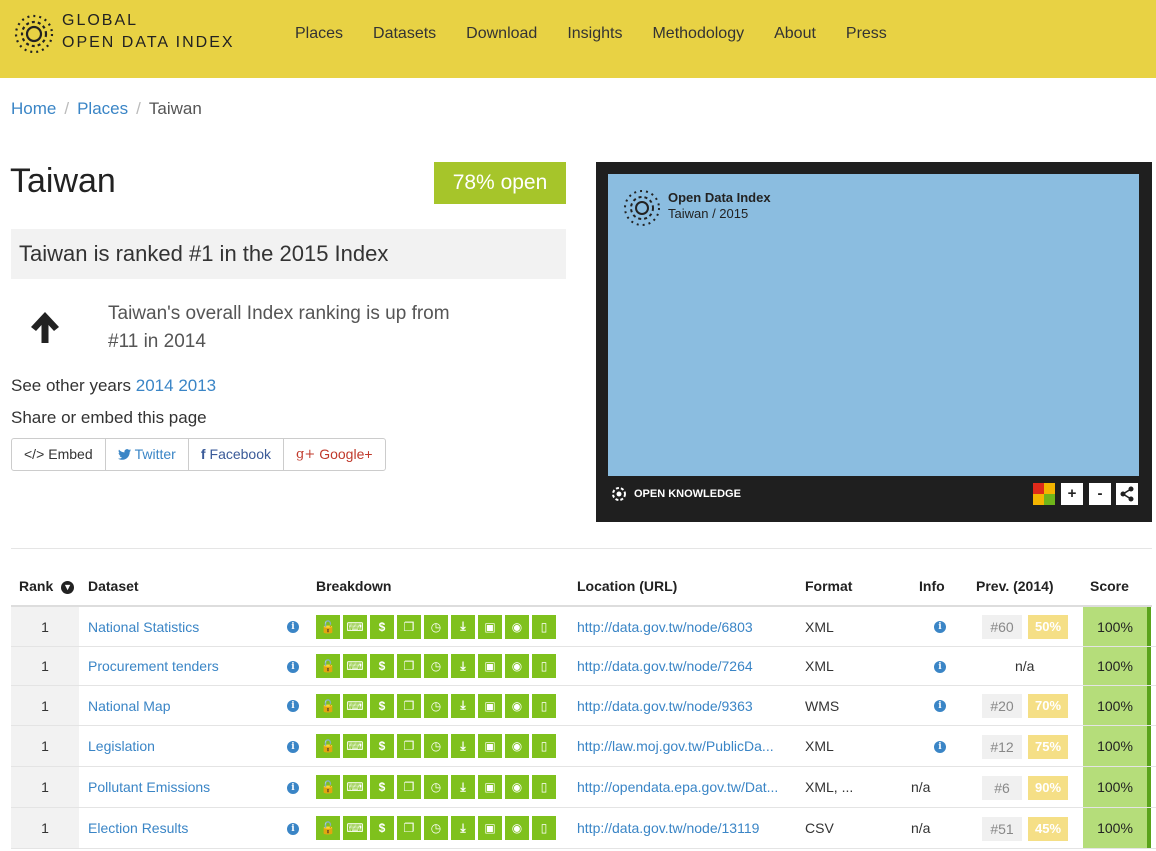 This screenshot has height=851, width=1156. I want to click on color-legend-button, so click(1044, 494).